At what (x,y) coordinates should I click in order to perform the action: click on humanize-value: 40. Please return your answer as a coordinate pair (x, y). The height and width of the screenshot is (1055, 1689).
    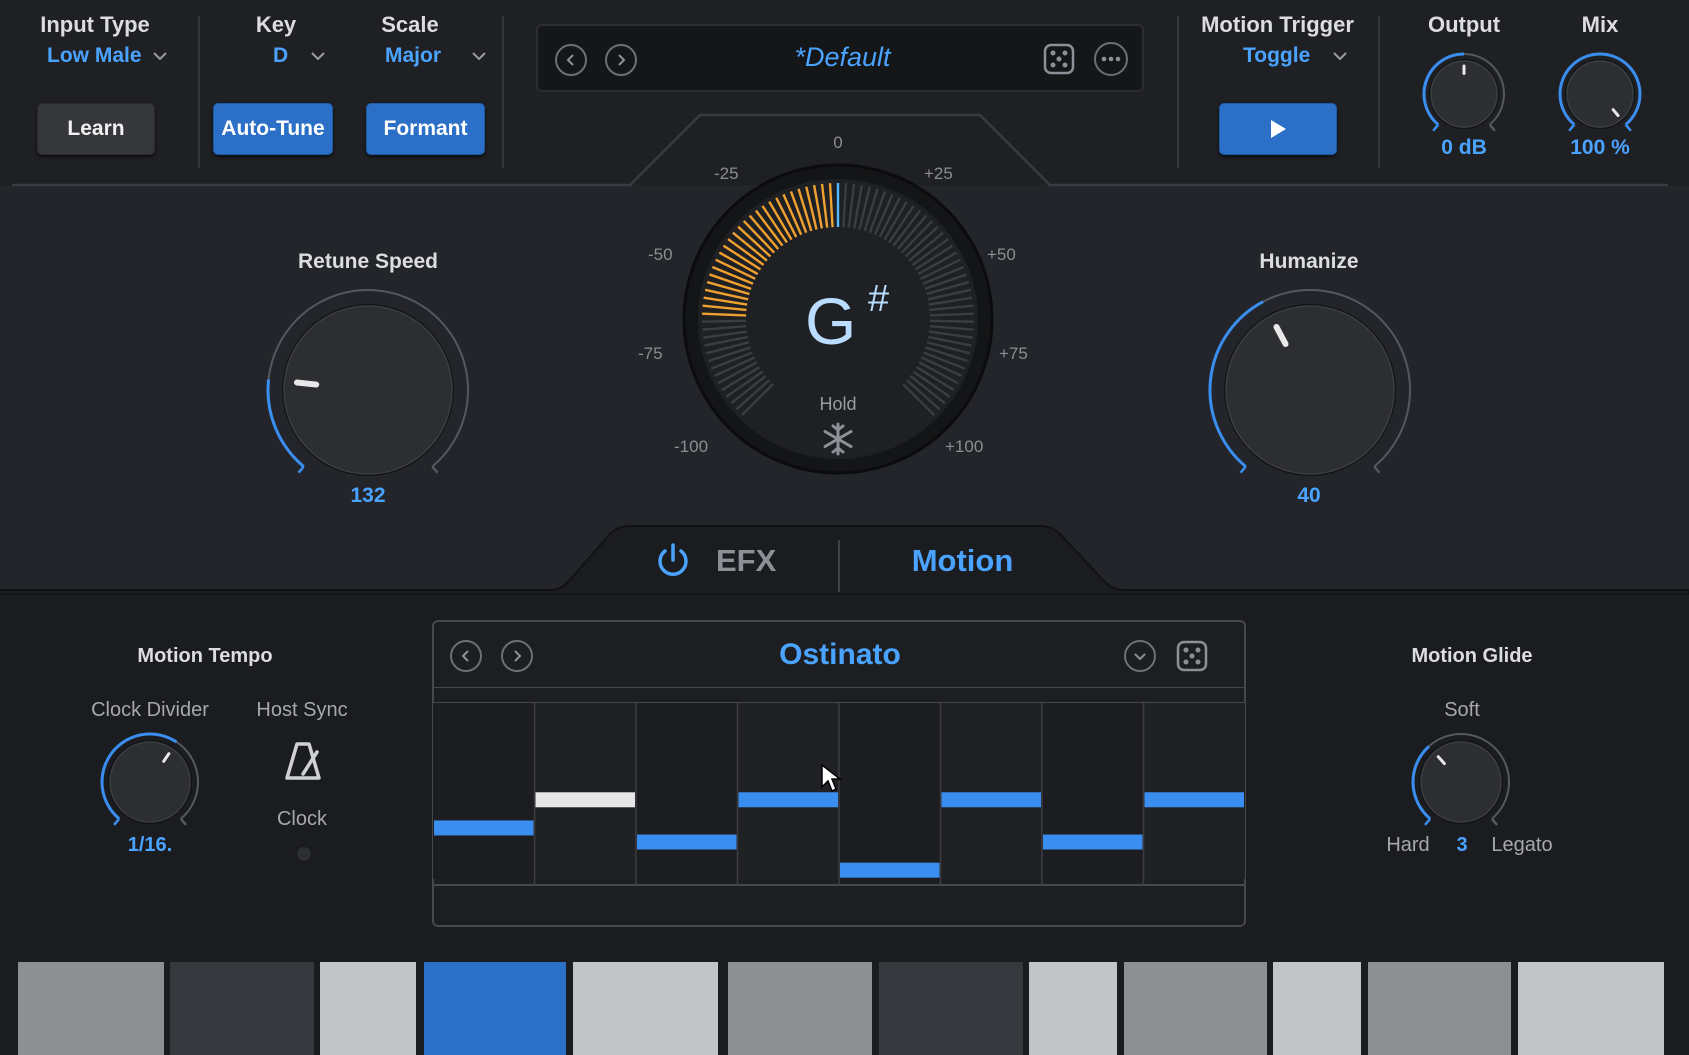
    Looking at the image, I should click on (1309, 495).